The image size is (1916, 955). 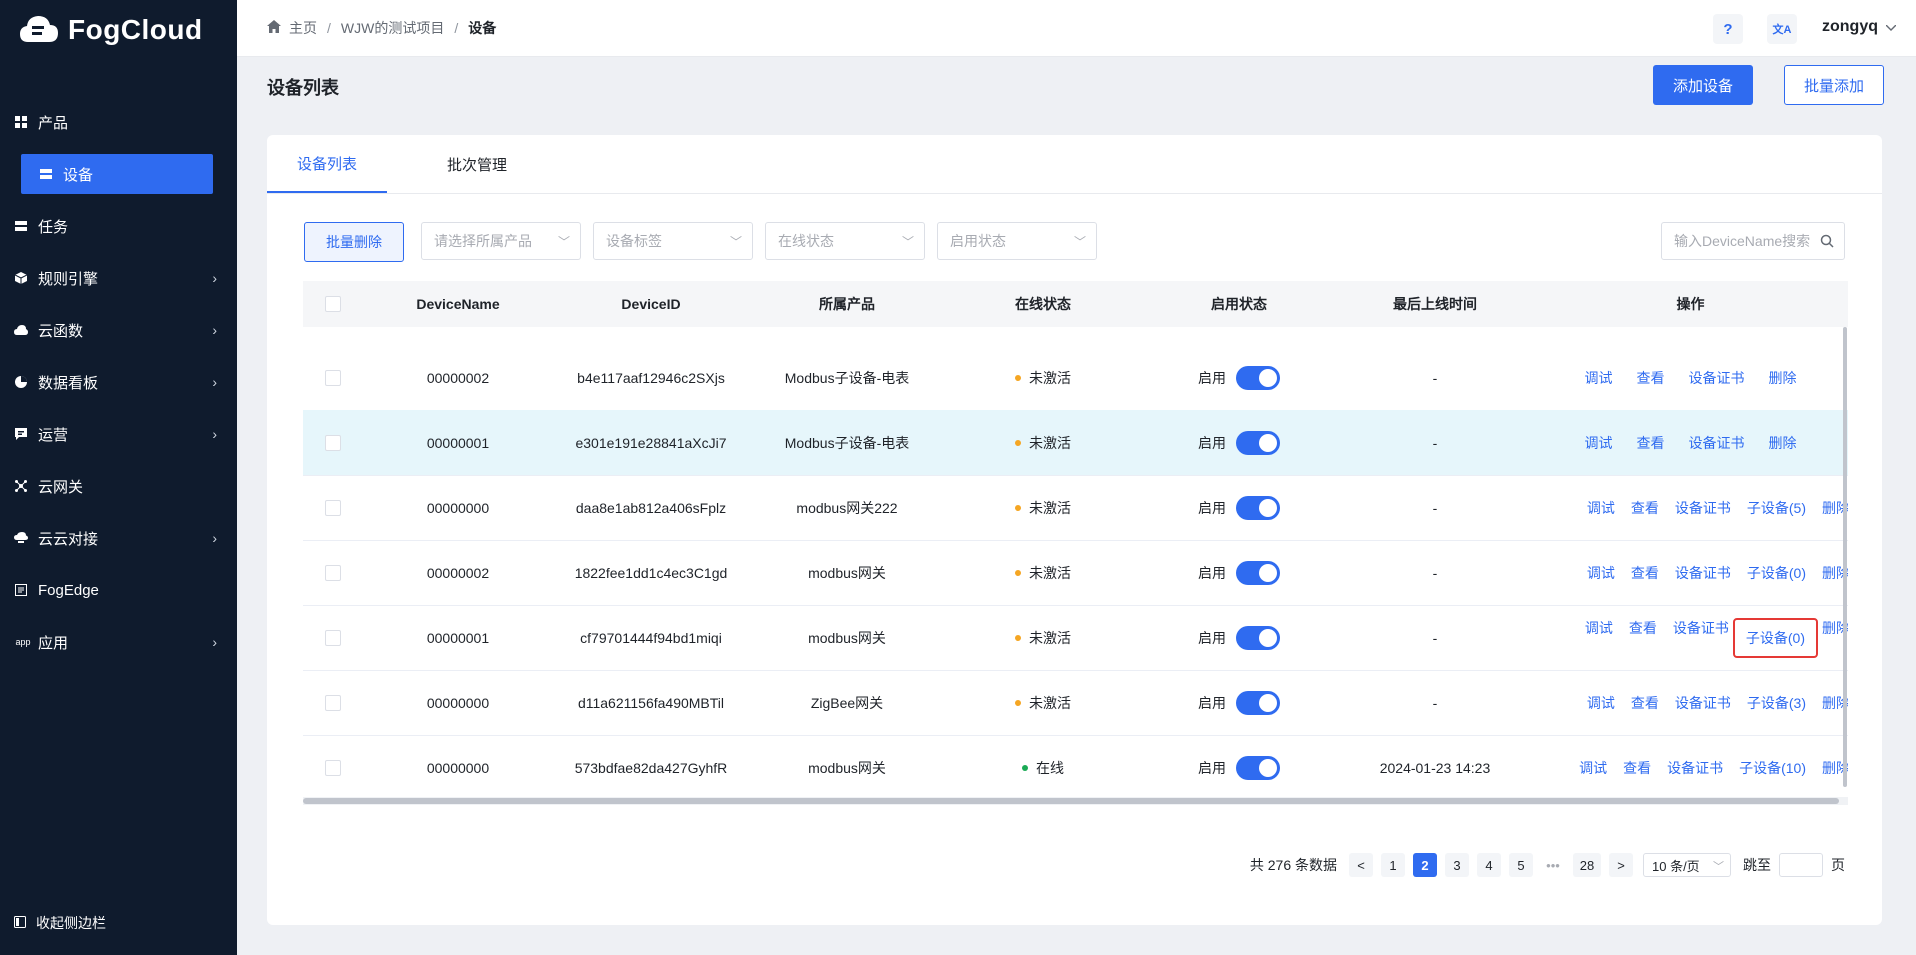 What do you see at coordinates (110, 30) in the screenshot?
I see `logo: FogCloud` at bounding box center [110, 30].